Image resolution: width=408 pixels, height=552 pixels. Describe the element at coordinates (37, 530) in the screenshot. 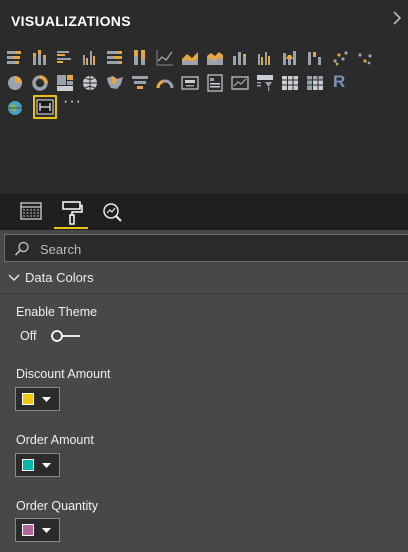

I see `order-quantity-color-picker` at that location.